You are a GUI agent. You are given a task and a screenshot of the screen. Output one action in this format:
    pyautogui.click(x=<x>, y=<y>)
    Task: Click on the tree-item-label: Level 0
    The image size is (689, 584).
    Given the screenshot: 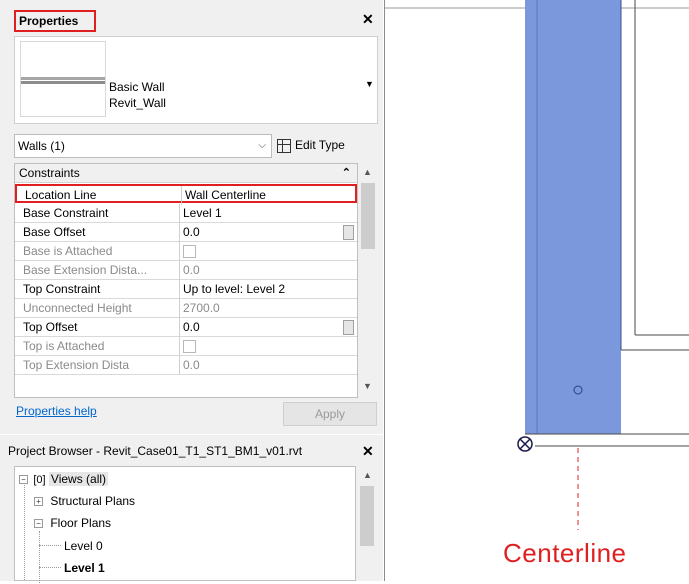 What is the action you would take?
    pyautogui.click(x=83, y=546)
    